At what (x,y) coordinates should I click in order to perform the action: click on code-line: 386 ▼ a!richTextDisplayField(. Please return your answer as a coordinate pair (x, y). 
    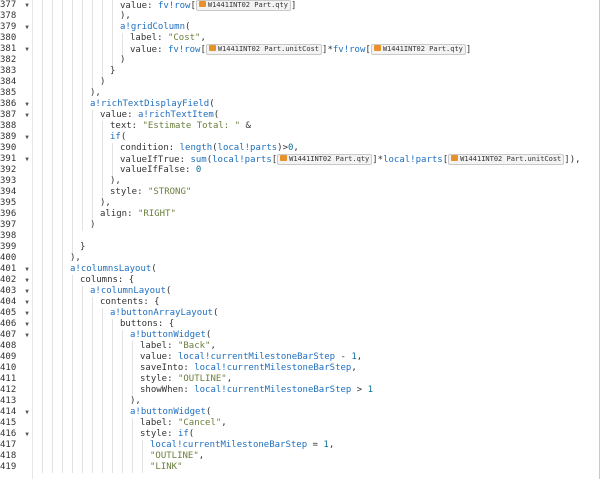
    Looking at the image, I should click on (299, 104).